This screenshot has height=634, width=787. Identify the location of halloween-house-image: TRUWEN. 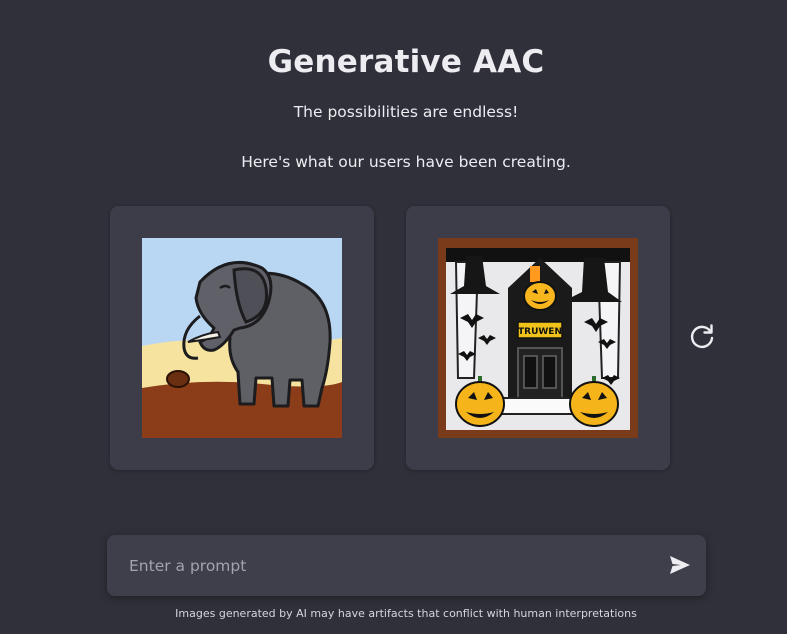
(538, 338).